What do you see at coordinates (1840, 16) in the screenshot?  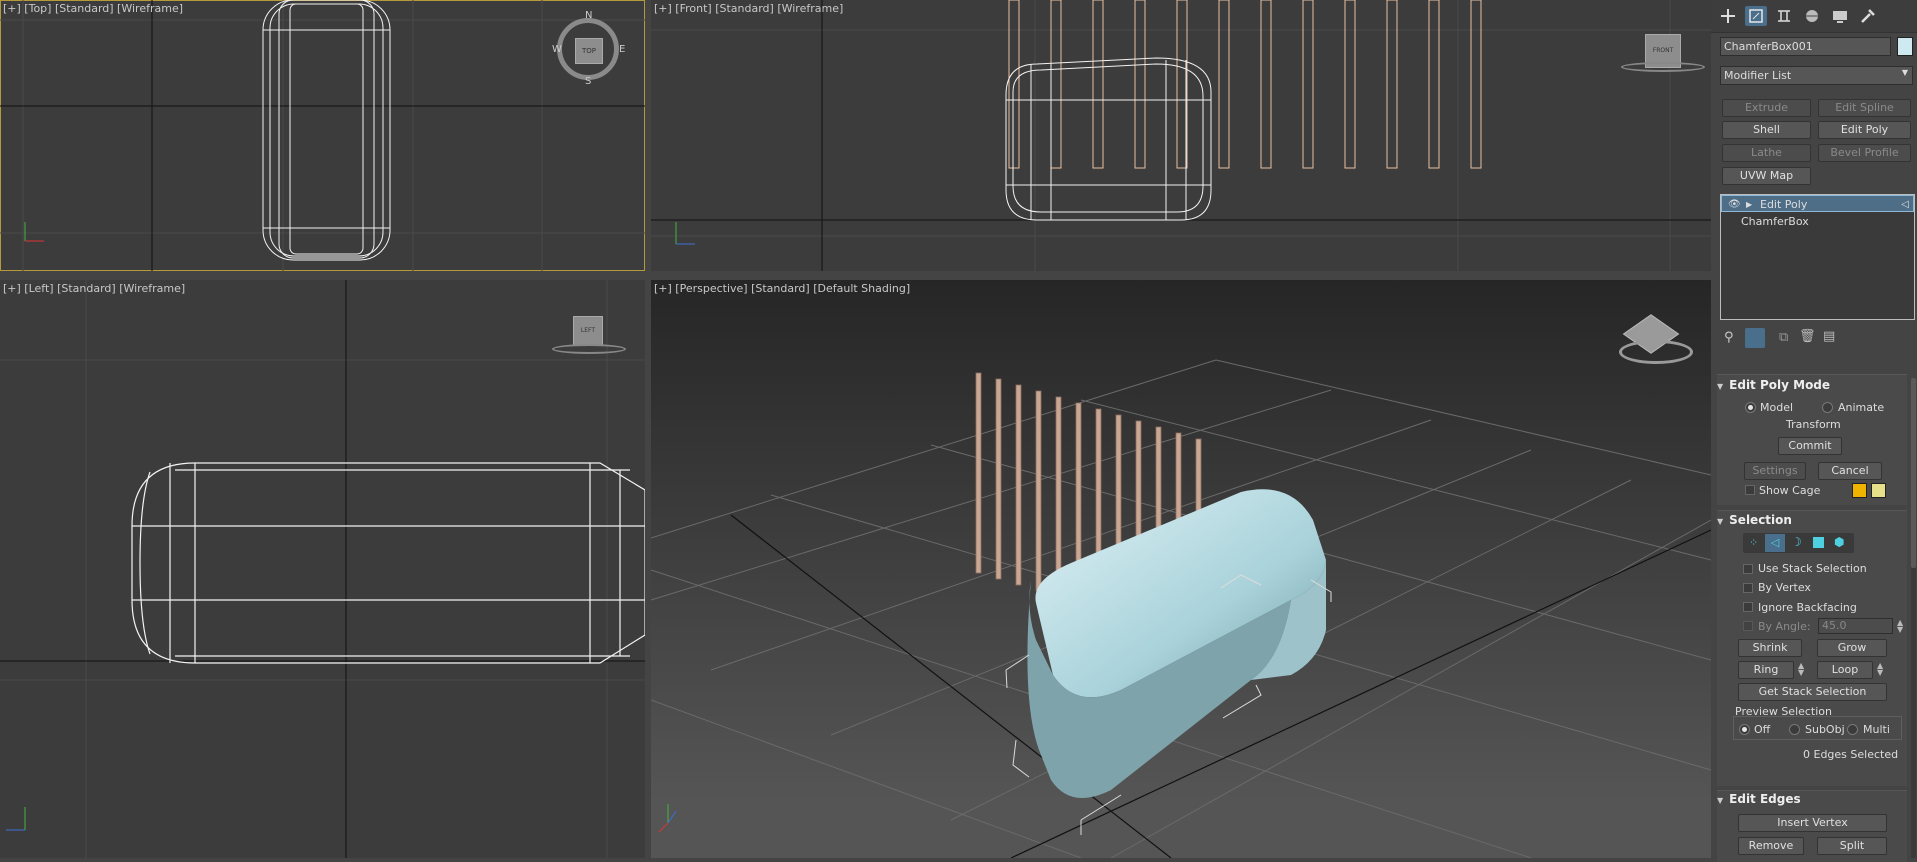 I see `display-tab-icon` at bounding box center [1840, 16].